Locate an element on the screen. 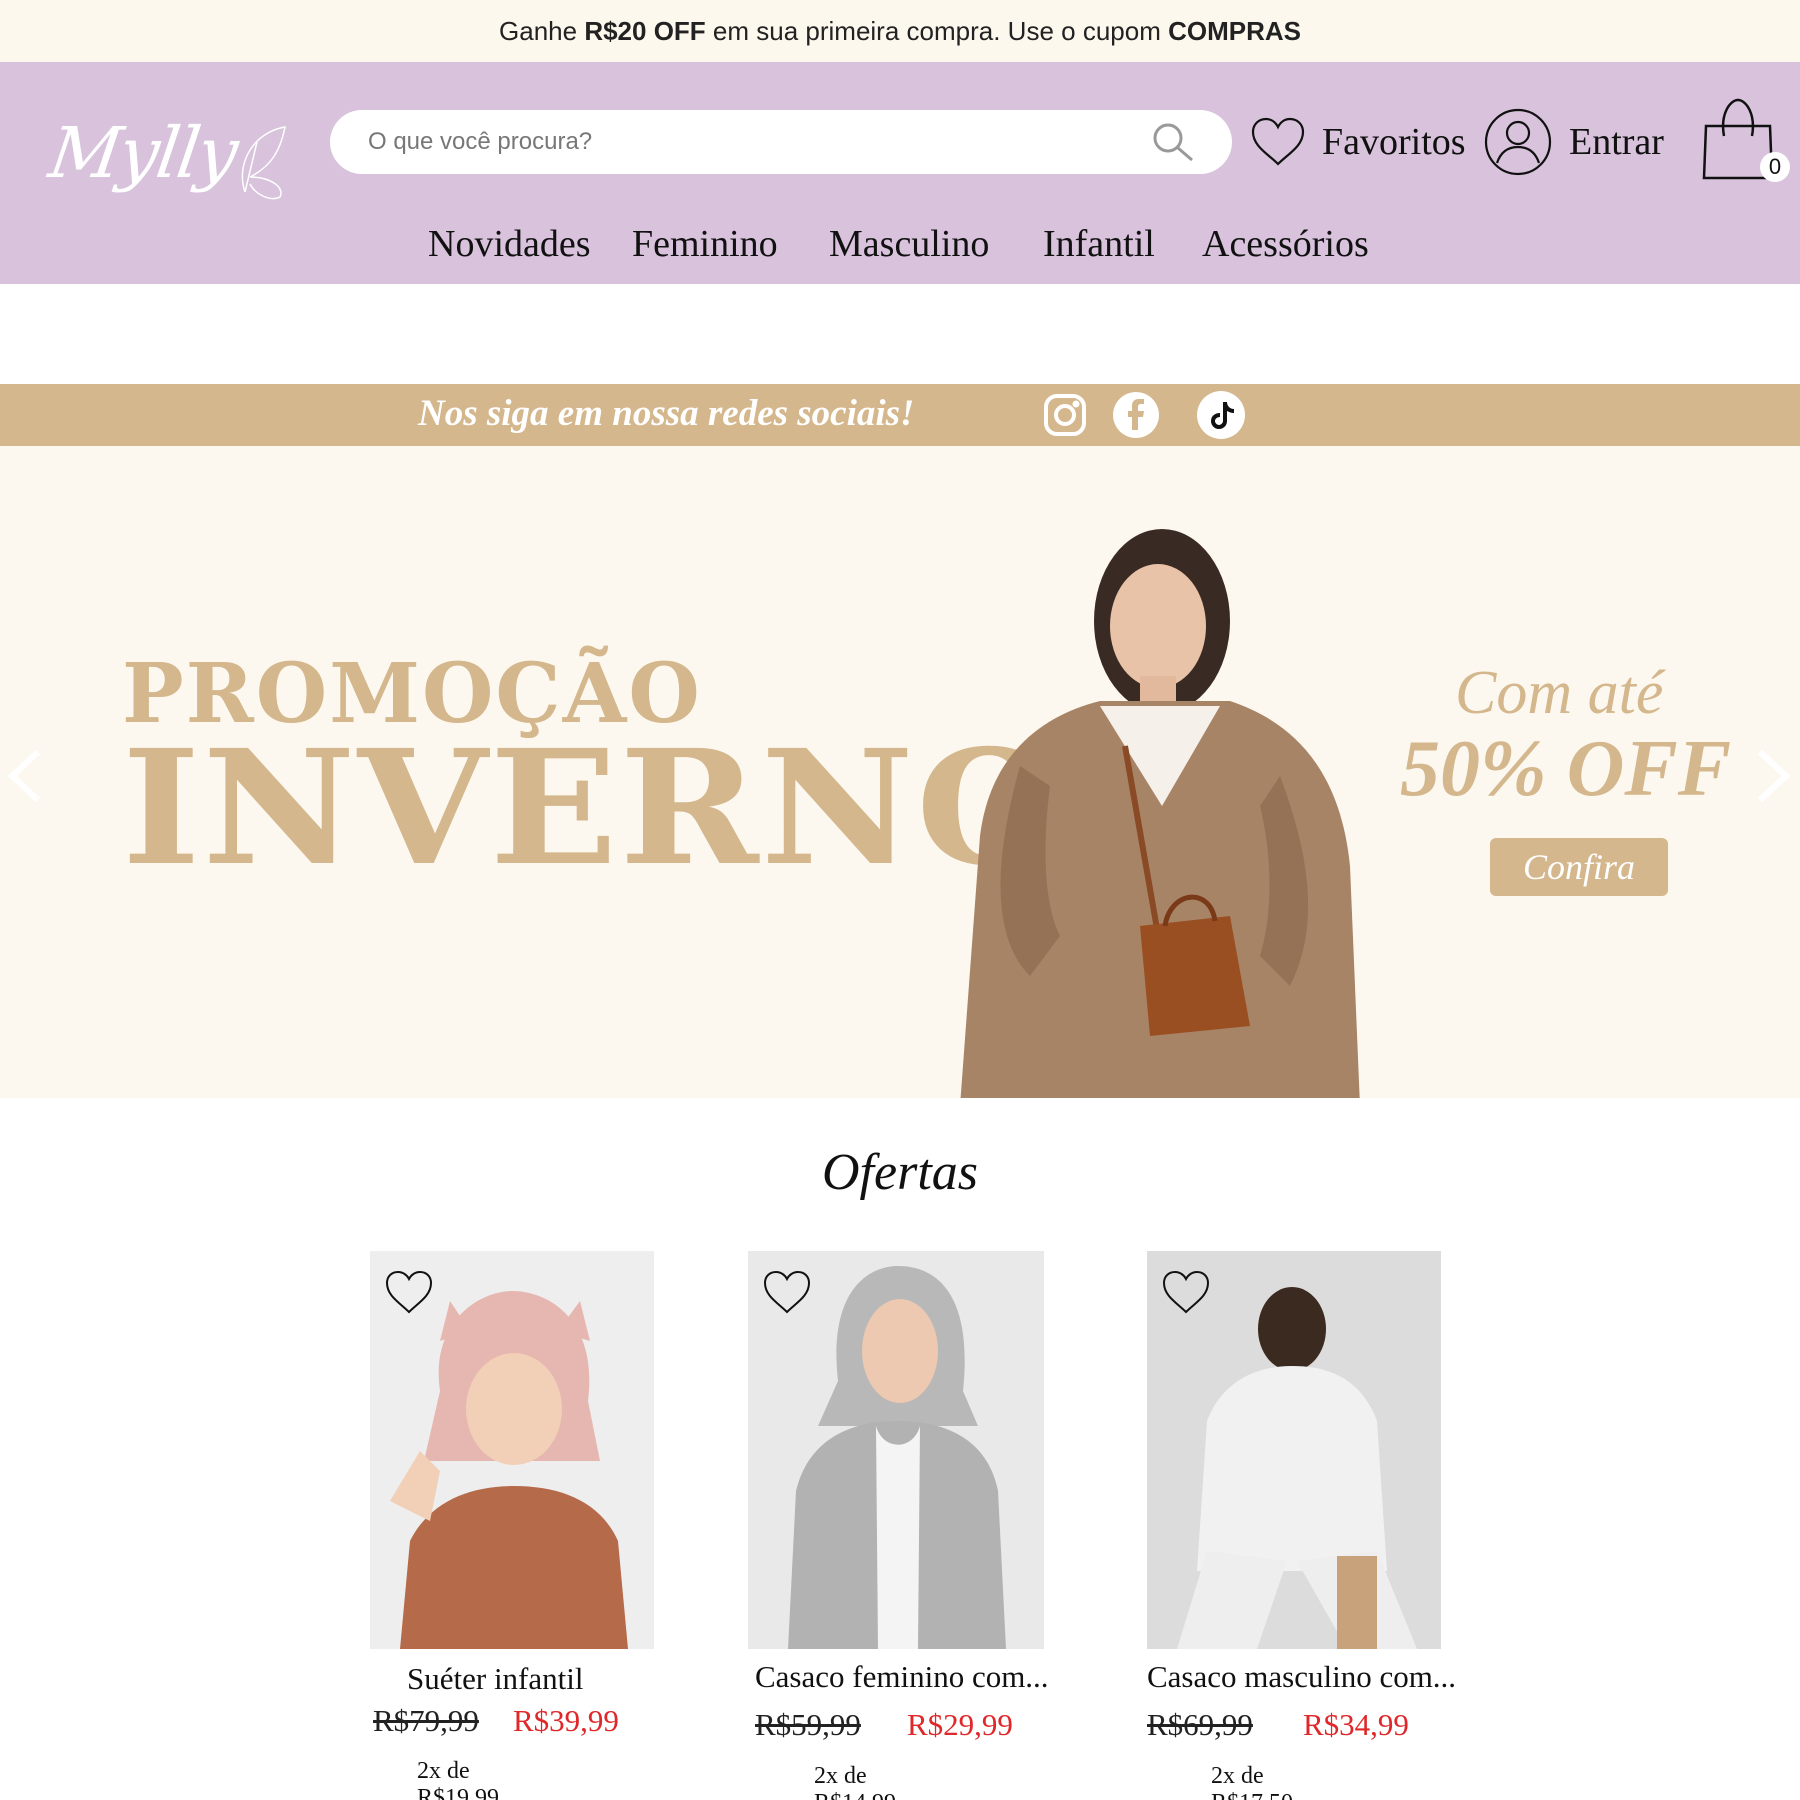 This screenshot has width=1800, height=1800. instagram-icon is located at coordinates (1065, 415).